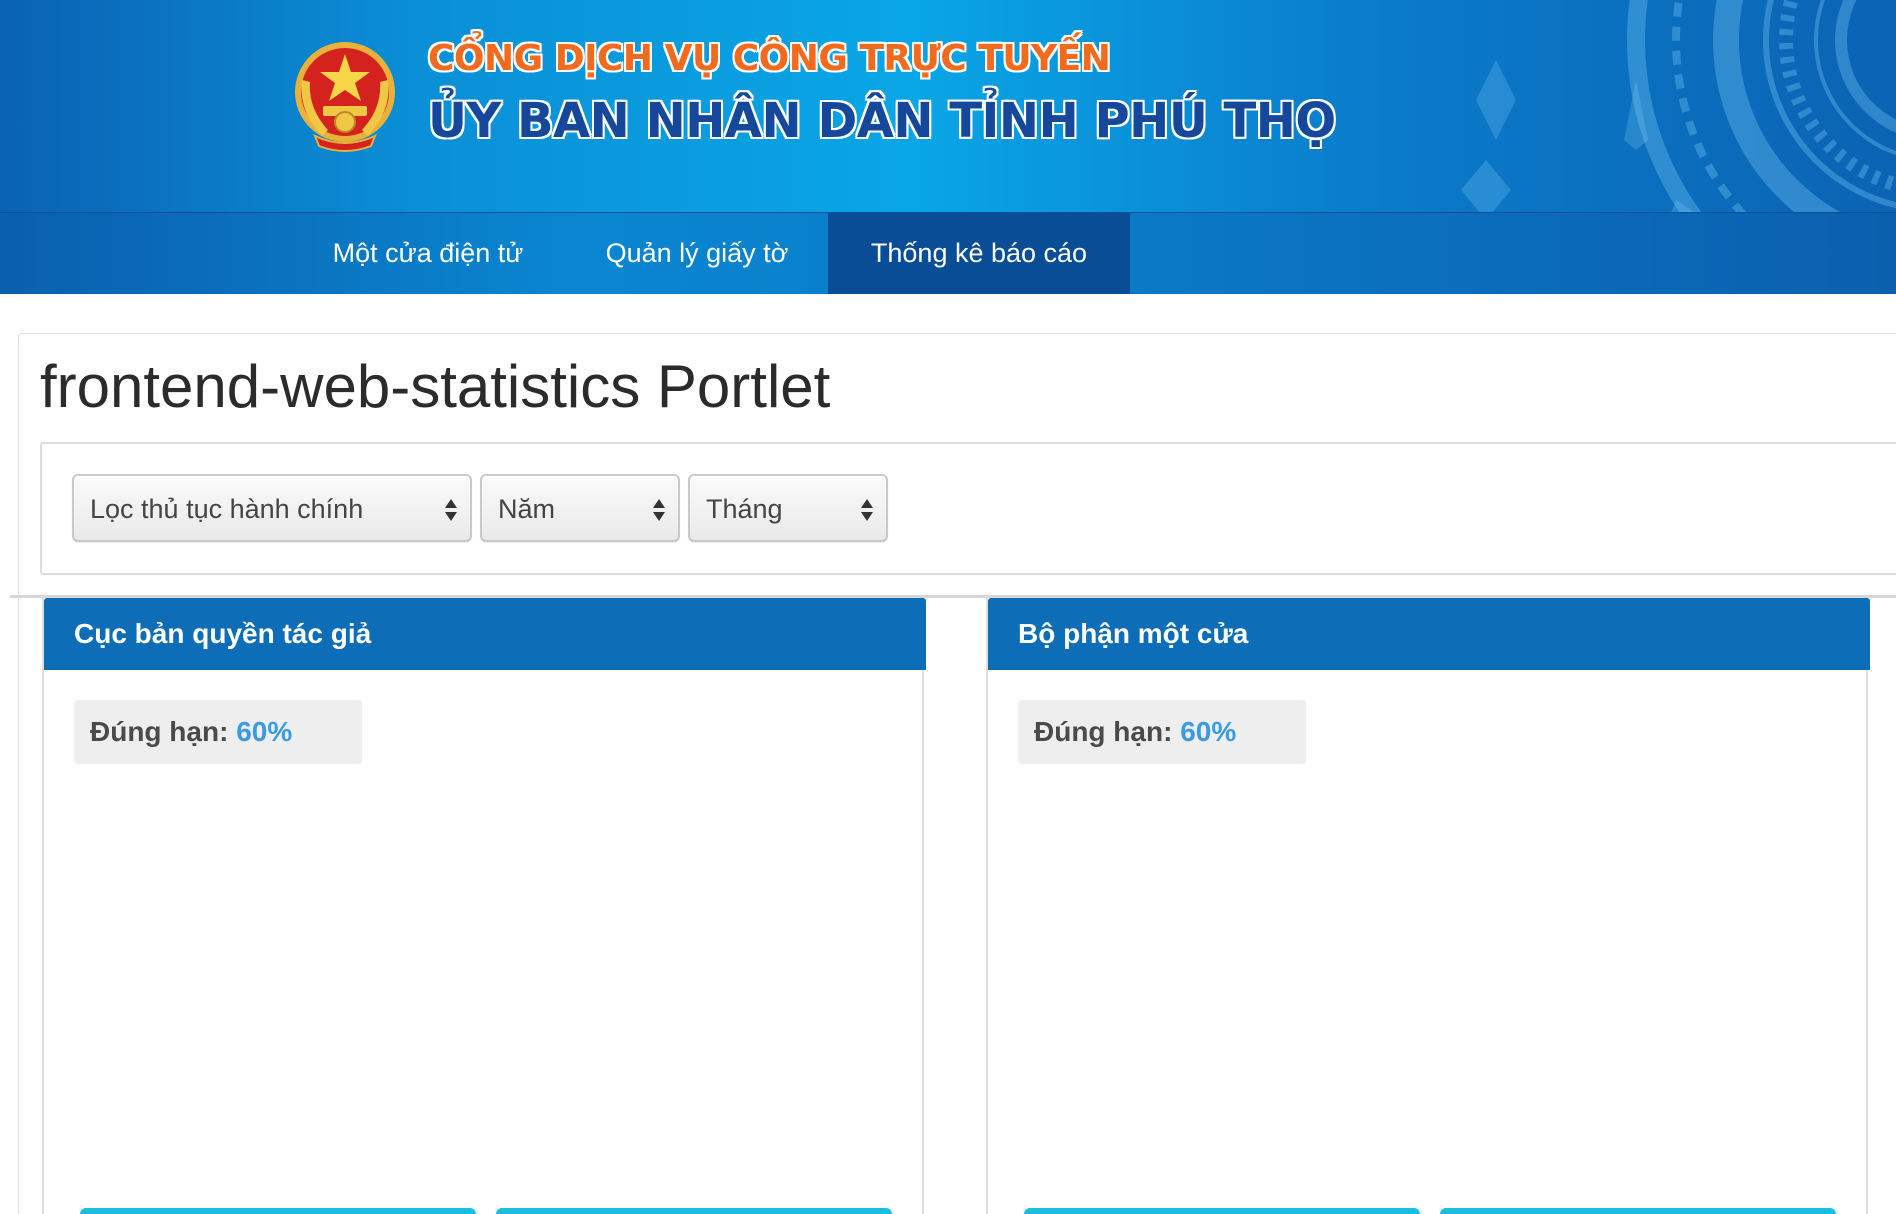 This screenshot has width=1896, height=1214. What do you see at coordinates (435, 386) in the screenshot?
I see `portlet-title: frontend-web-statistics Portlet` at bounding box center [435, 386].